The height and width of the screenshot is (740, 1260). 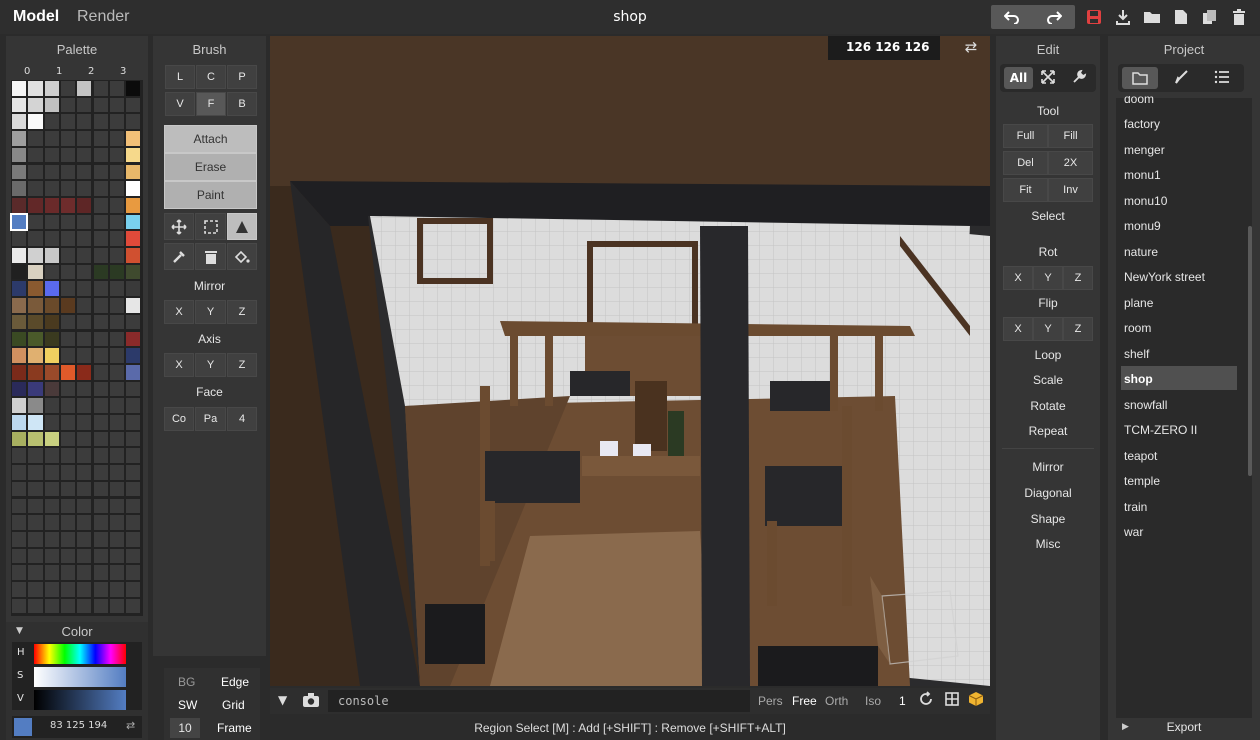 What do you see at coordinates (1048, 519) in the screenshot?
I see `shape-item: Shape` at bounding box center [1048, 519].